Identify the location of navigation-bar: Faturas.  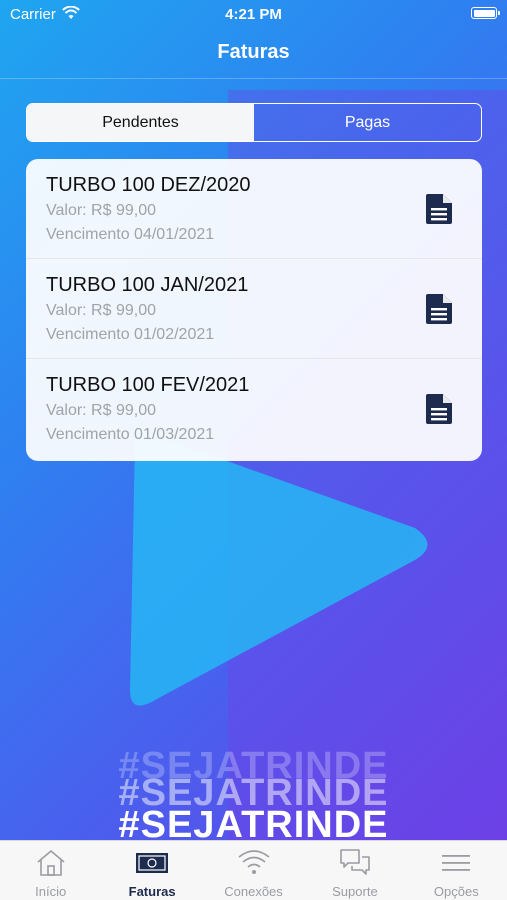
(253, 53).